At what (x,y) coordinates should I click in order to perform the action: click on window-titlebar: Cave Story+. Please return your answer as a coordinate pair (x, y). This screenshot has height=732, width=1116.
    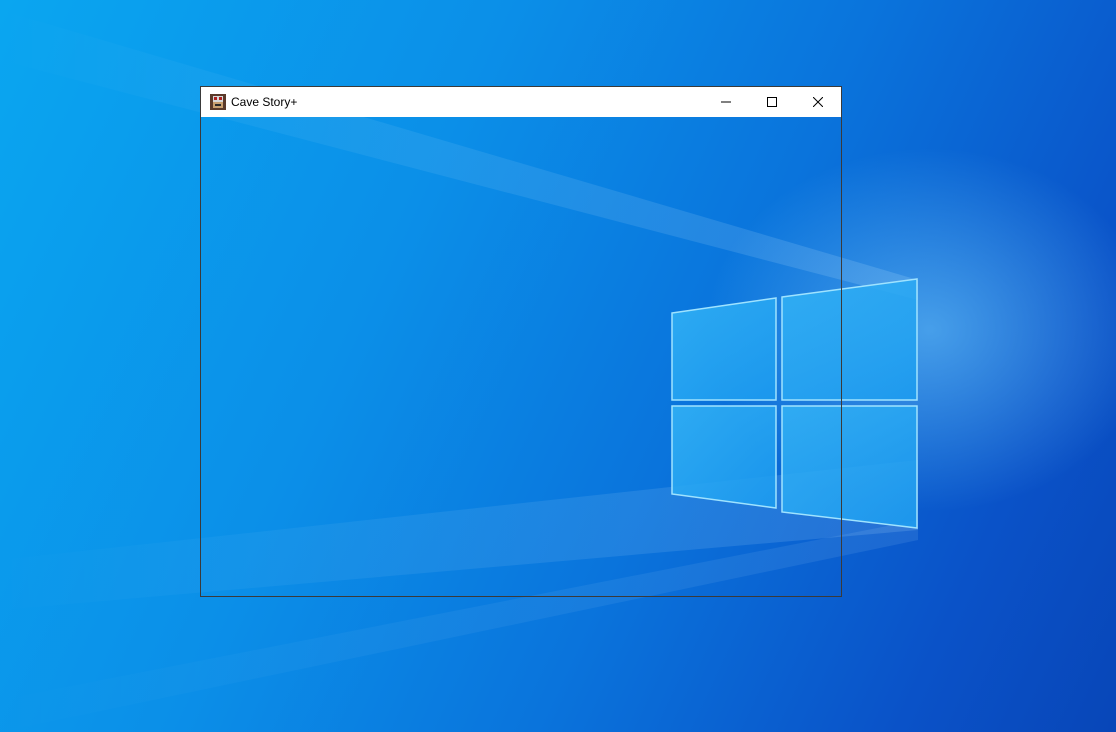
    Looking at the image, I should click on (521, 102).